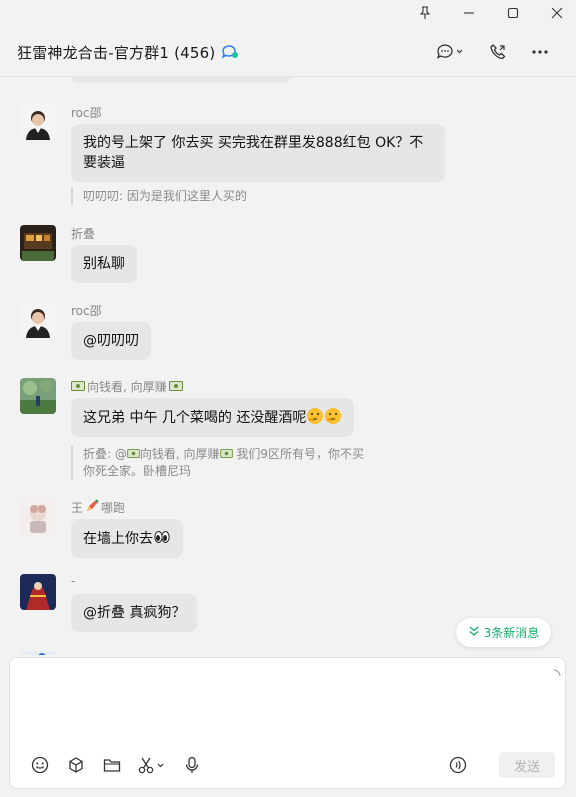  Describe the element at coordinates (105, 454) in the screenshot. I see `quote-text: 折叠: @` at that location.